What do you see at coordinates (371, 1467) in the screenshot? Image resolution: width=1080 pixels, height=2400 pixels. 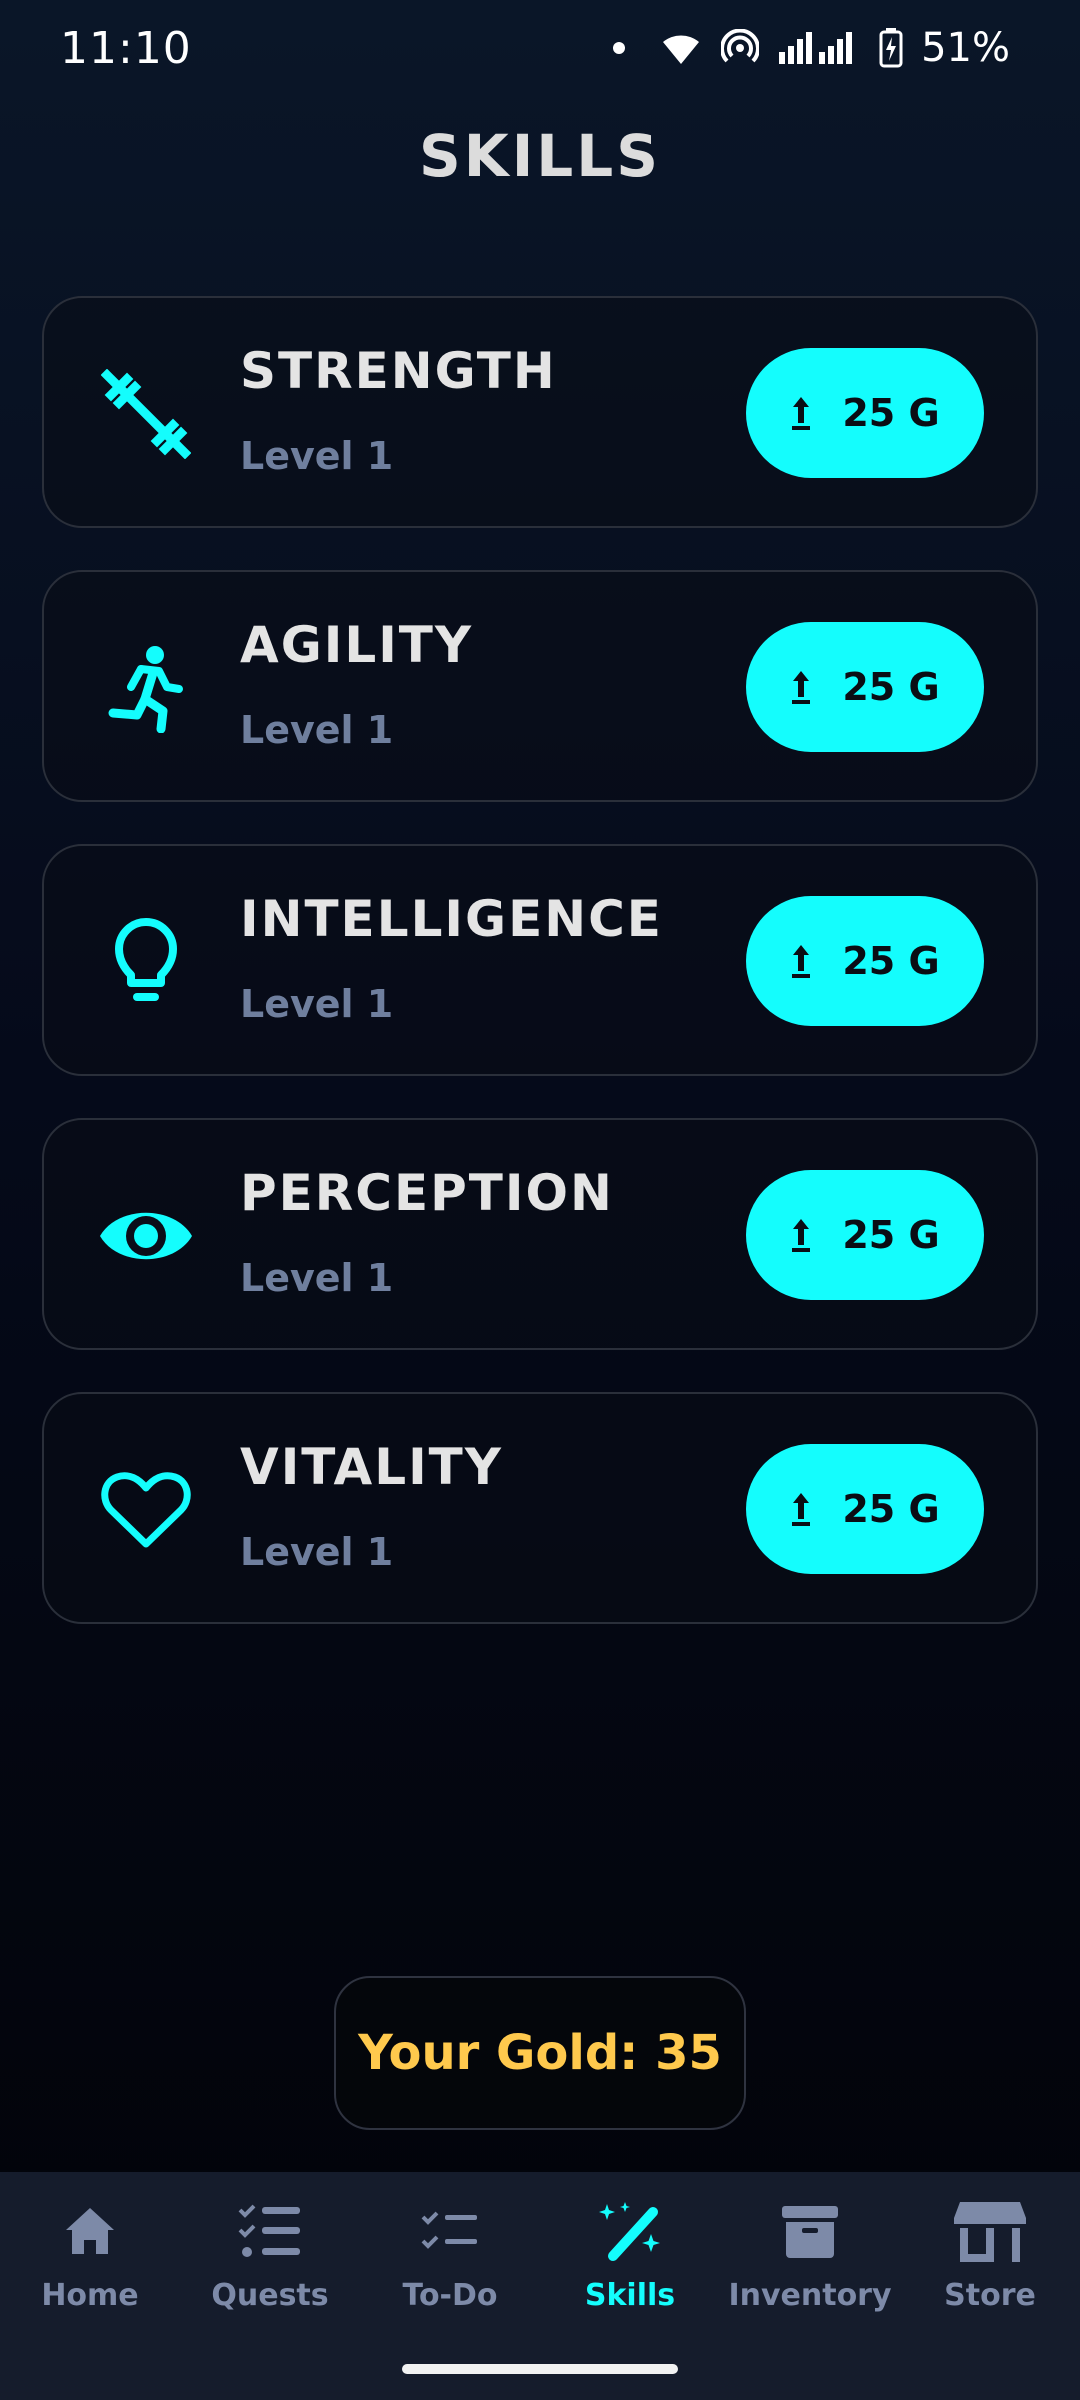 I see `skill-name: VITALITY` at bounding box center [371, 1467].